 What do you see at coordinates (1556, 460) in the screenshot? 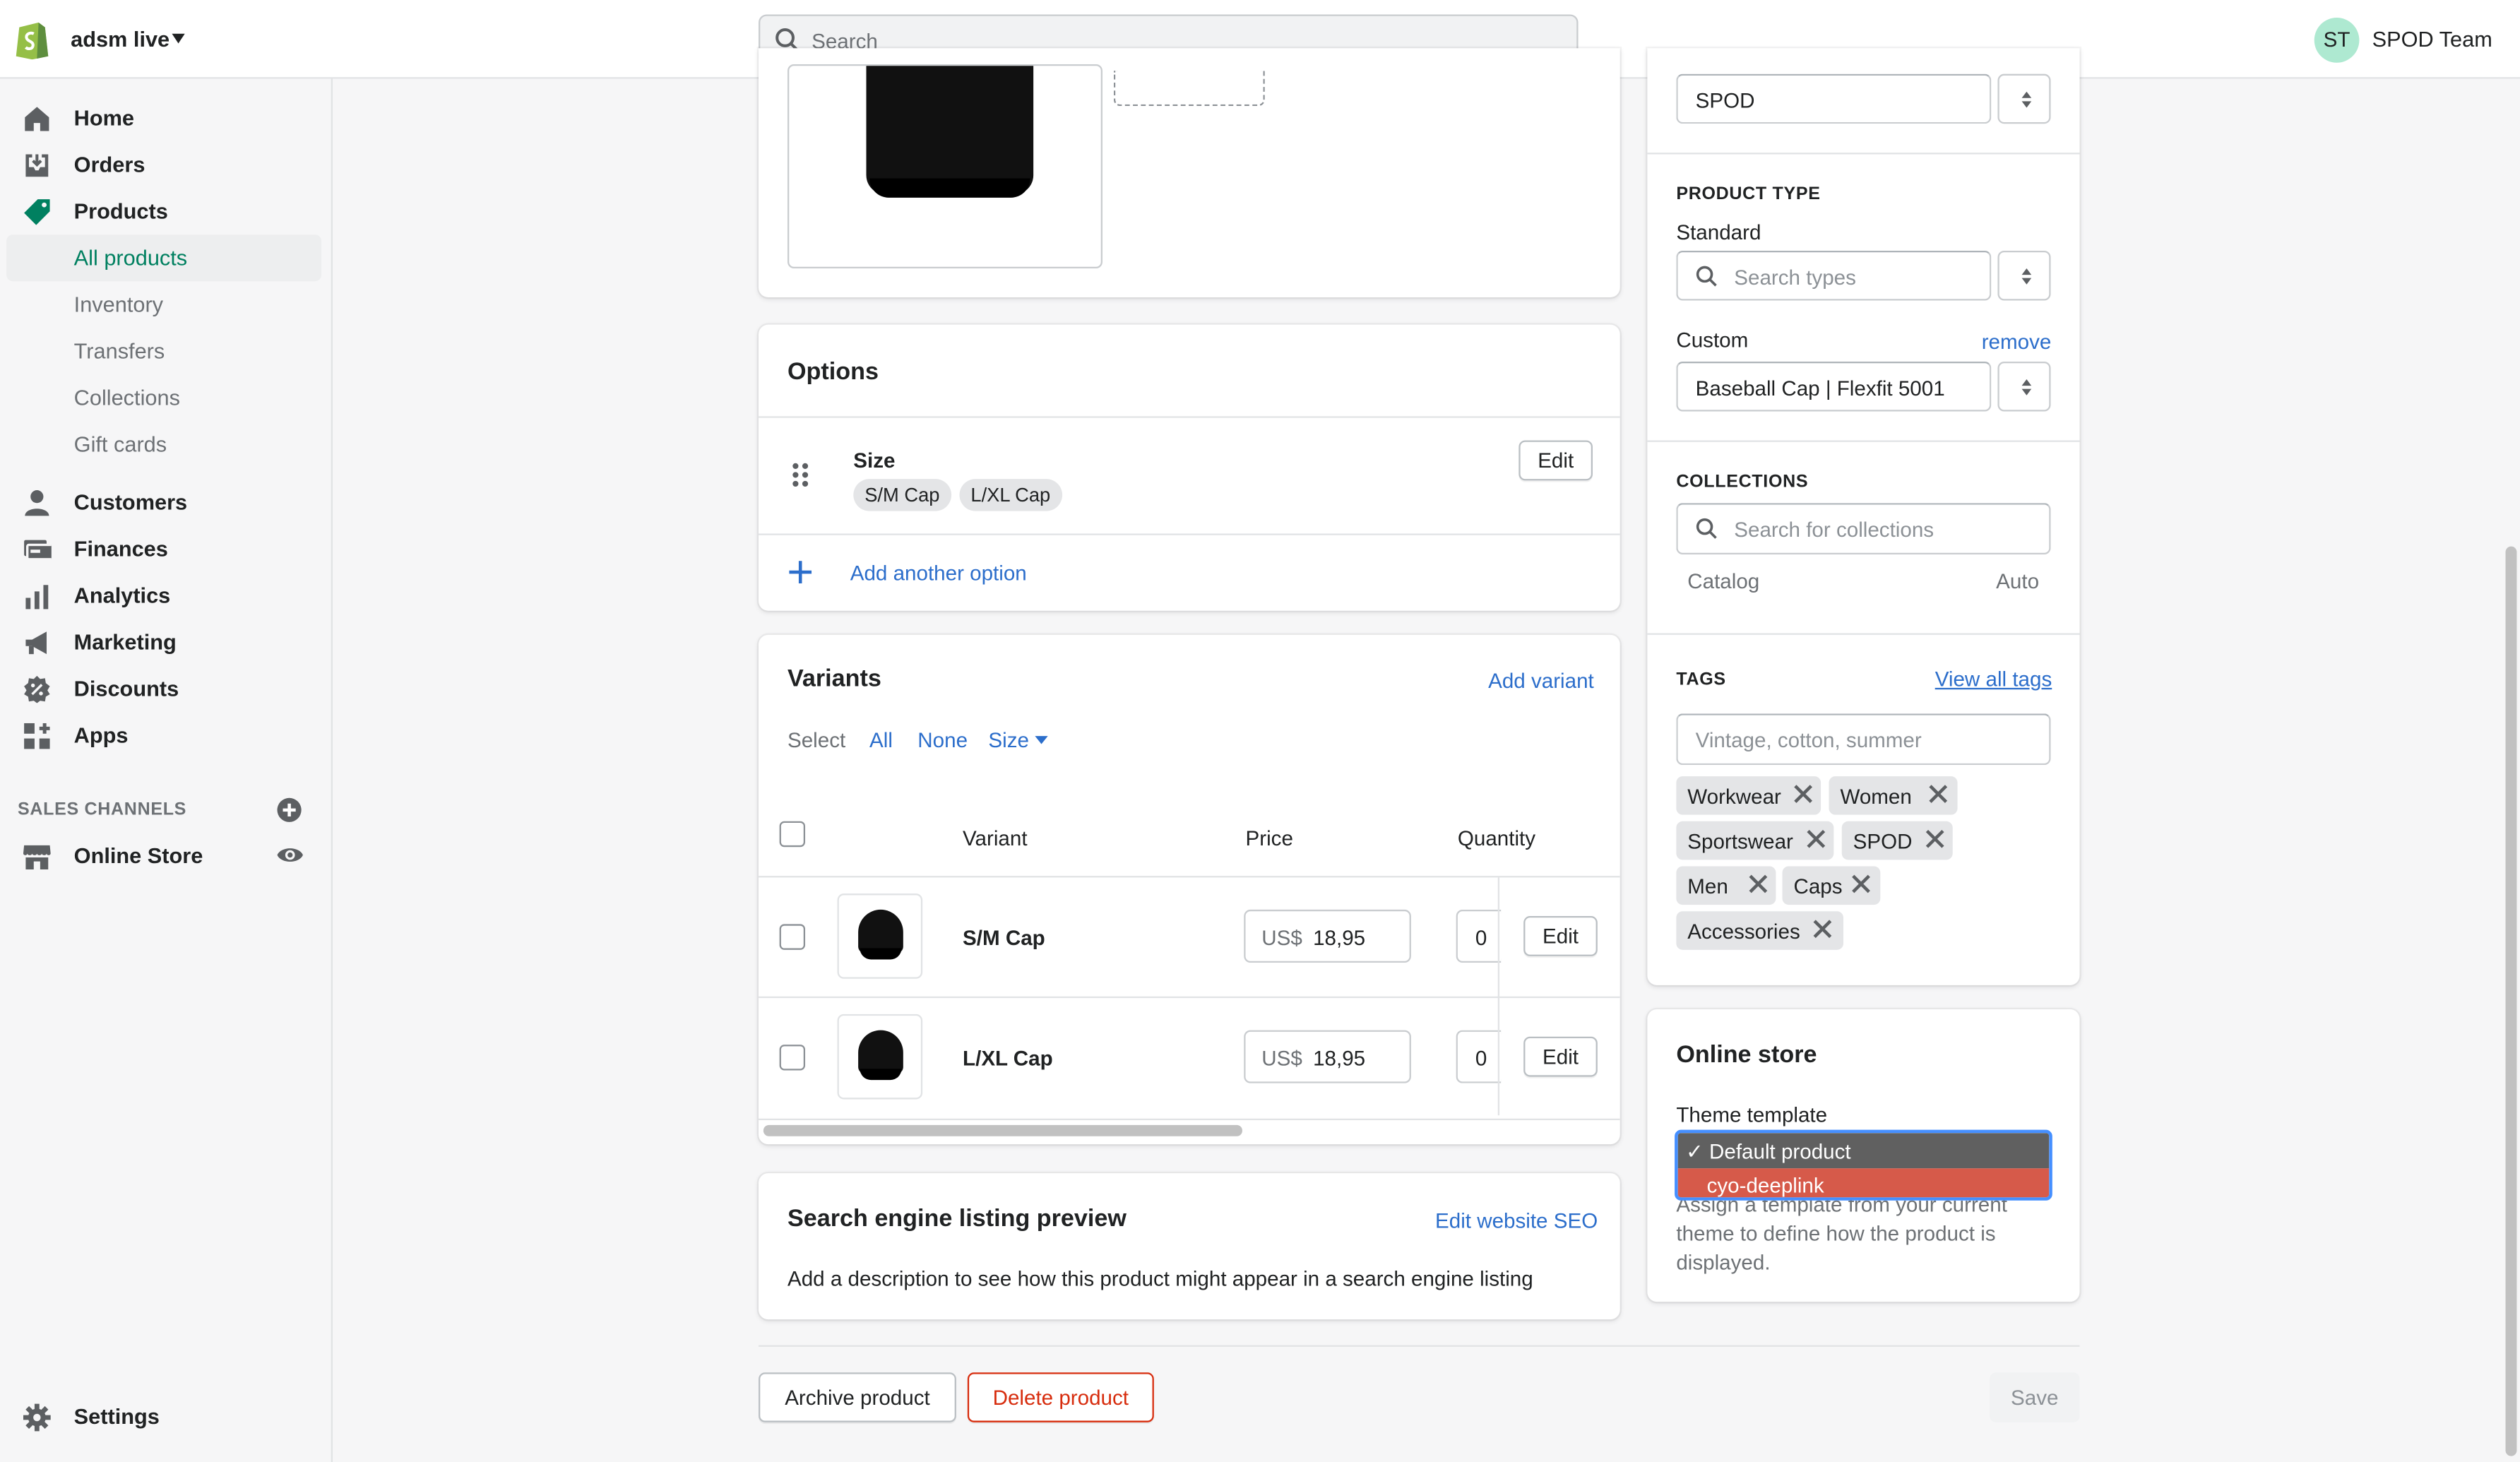
I see `edit-option-button: Edit` at bounding box center [1556, 460].